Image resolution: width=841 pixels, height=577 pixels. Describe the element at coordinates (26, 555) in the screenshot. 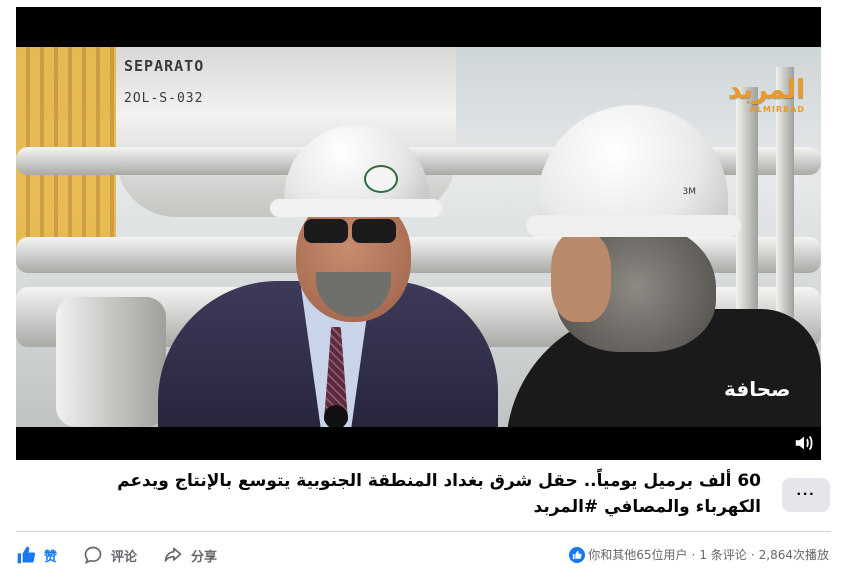

I see `like-icon` at that location.